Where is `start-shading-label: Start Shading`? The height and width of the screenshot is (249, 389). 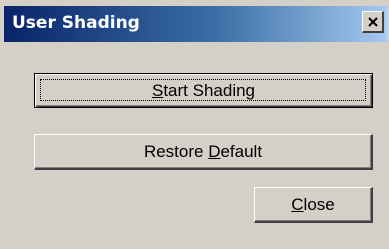 start-shading-label: Start Shading is located at coordinates (203, 90).